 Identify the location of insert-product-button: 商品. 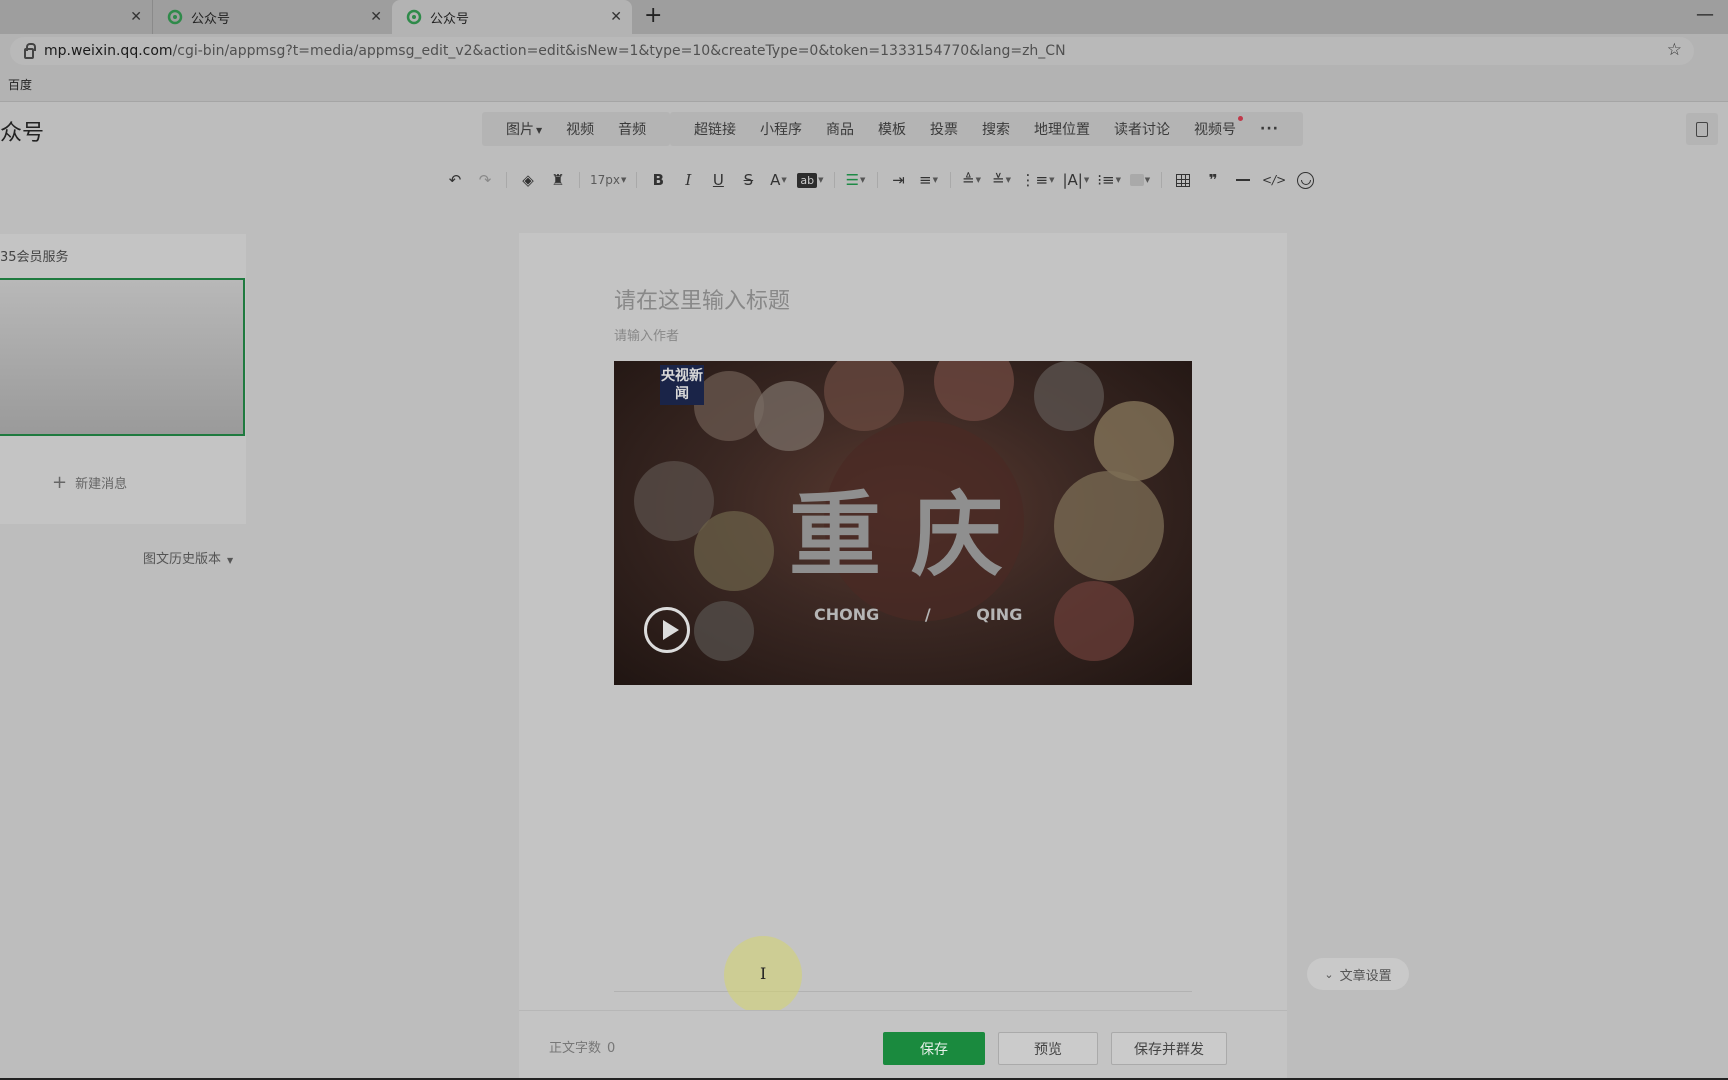
(840, 129).